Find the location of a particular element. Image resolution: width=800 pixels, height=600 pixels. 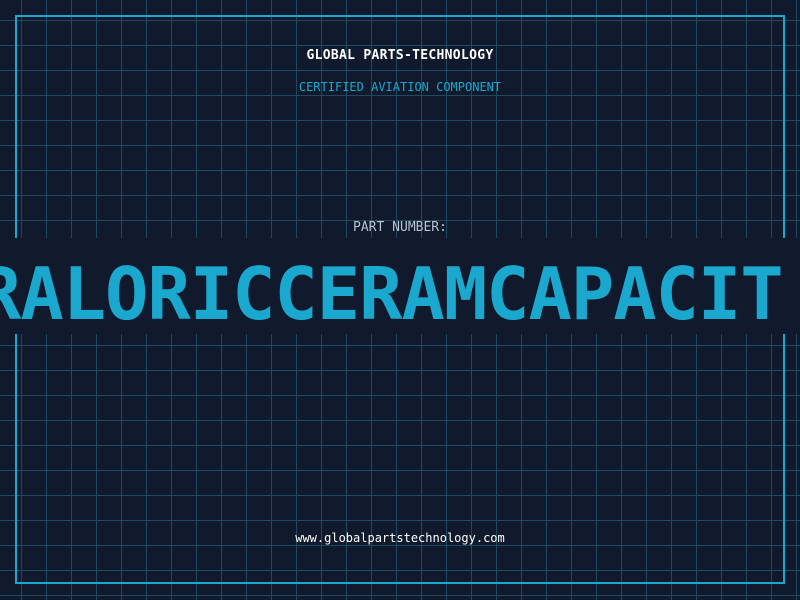

company-name: GLOBAL PARTS-TECHNOLOGY is located at coordinates (400, 55).